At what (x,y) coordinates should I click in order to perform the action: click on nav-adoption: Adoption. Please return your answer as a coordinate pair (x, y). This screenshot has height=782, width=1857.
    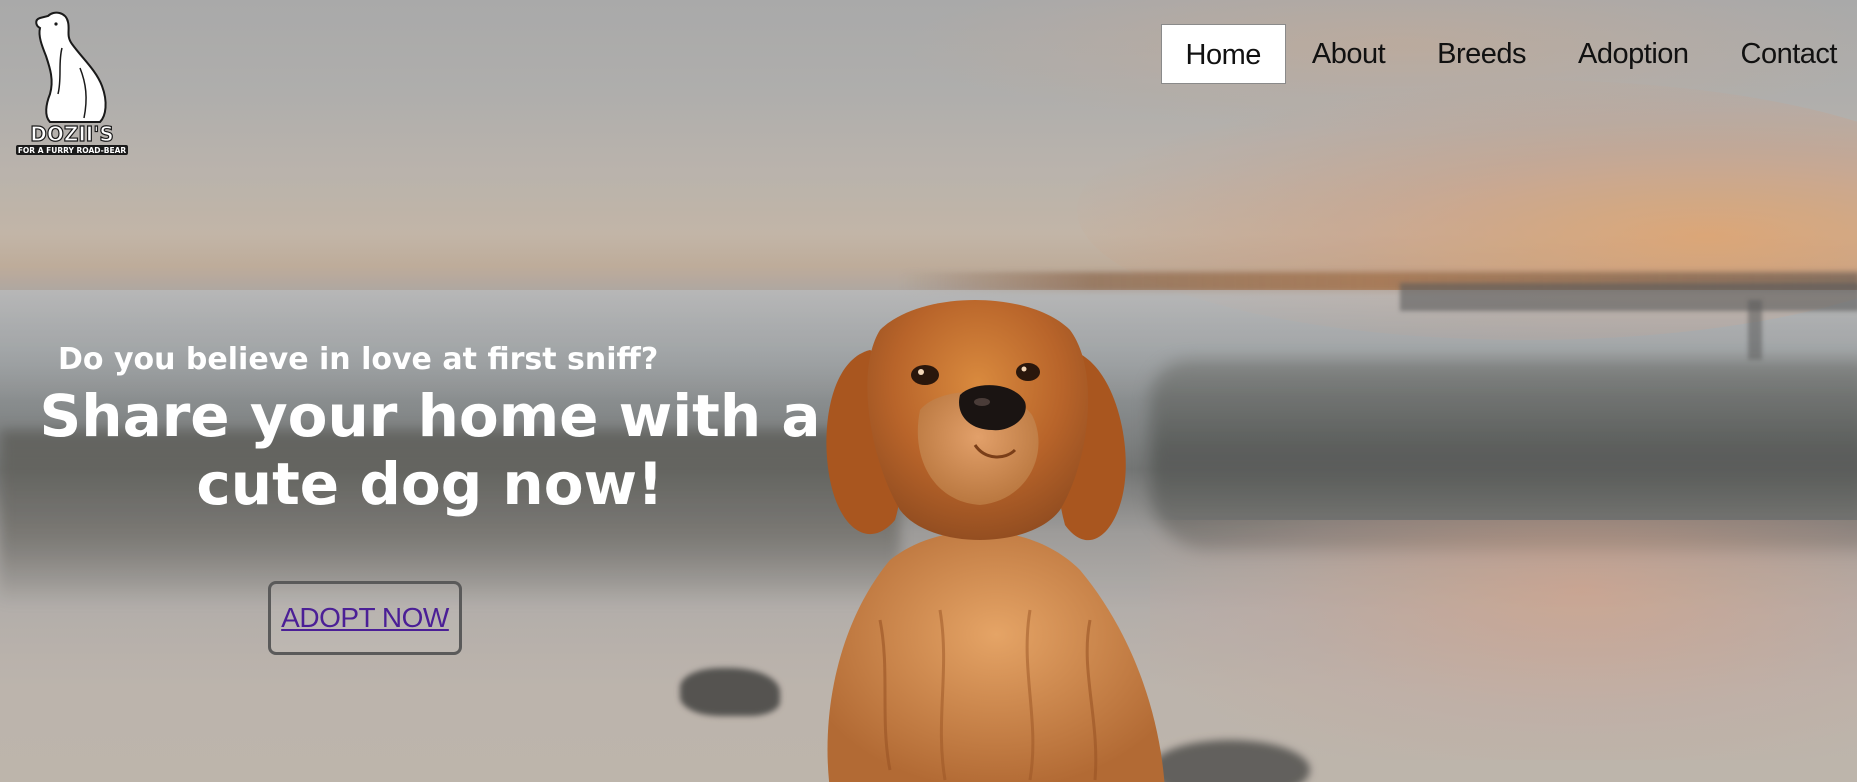
    Looking at the image, I should click on (1633, 54).